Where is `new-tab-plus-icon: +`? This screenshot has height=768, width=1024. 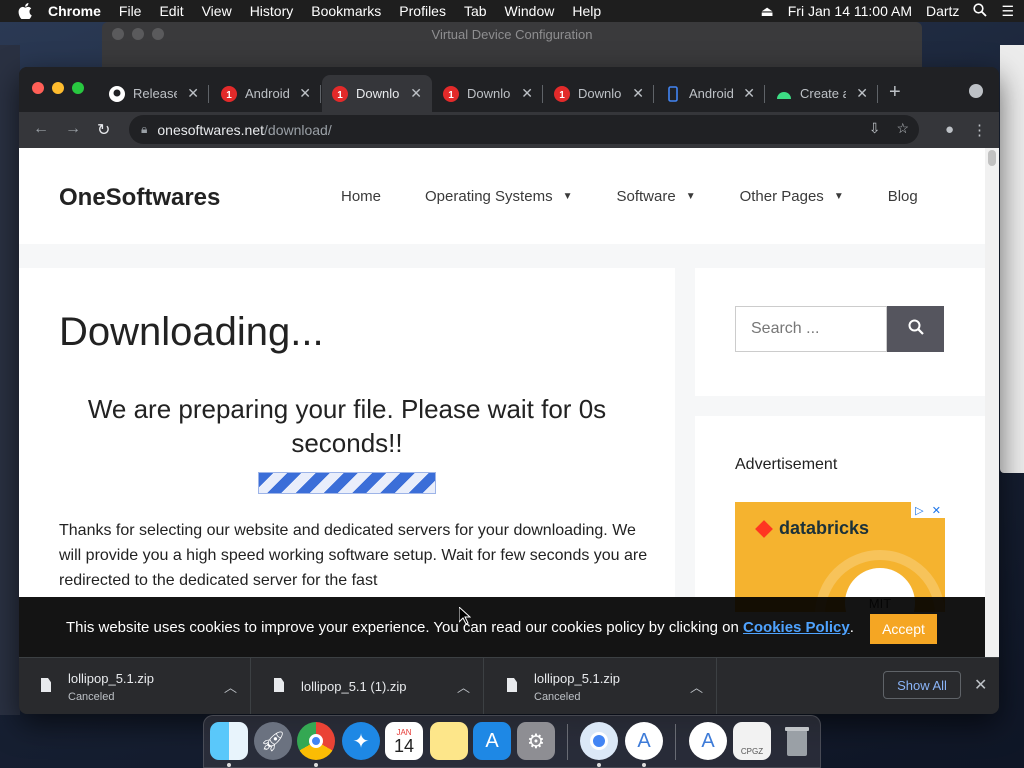 new-tab-plus-icon: + is located at coordinates (895, 92).